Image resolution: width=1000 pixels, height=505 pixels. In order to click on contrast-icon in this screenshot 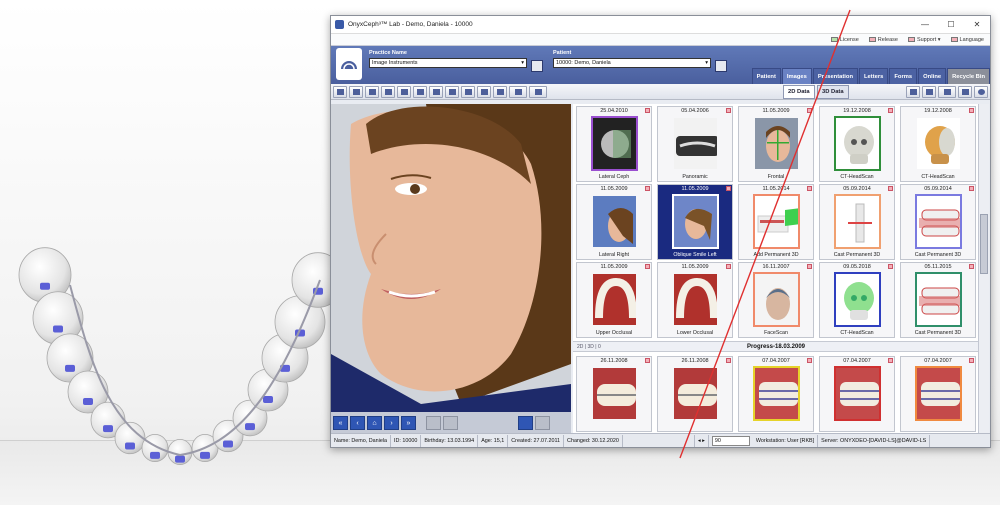, I will do `click(450, 423)`.